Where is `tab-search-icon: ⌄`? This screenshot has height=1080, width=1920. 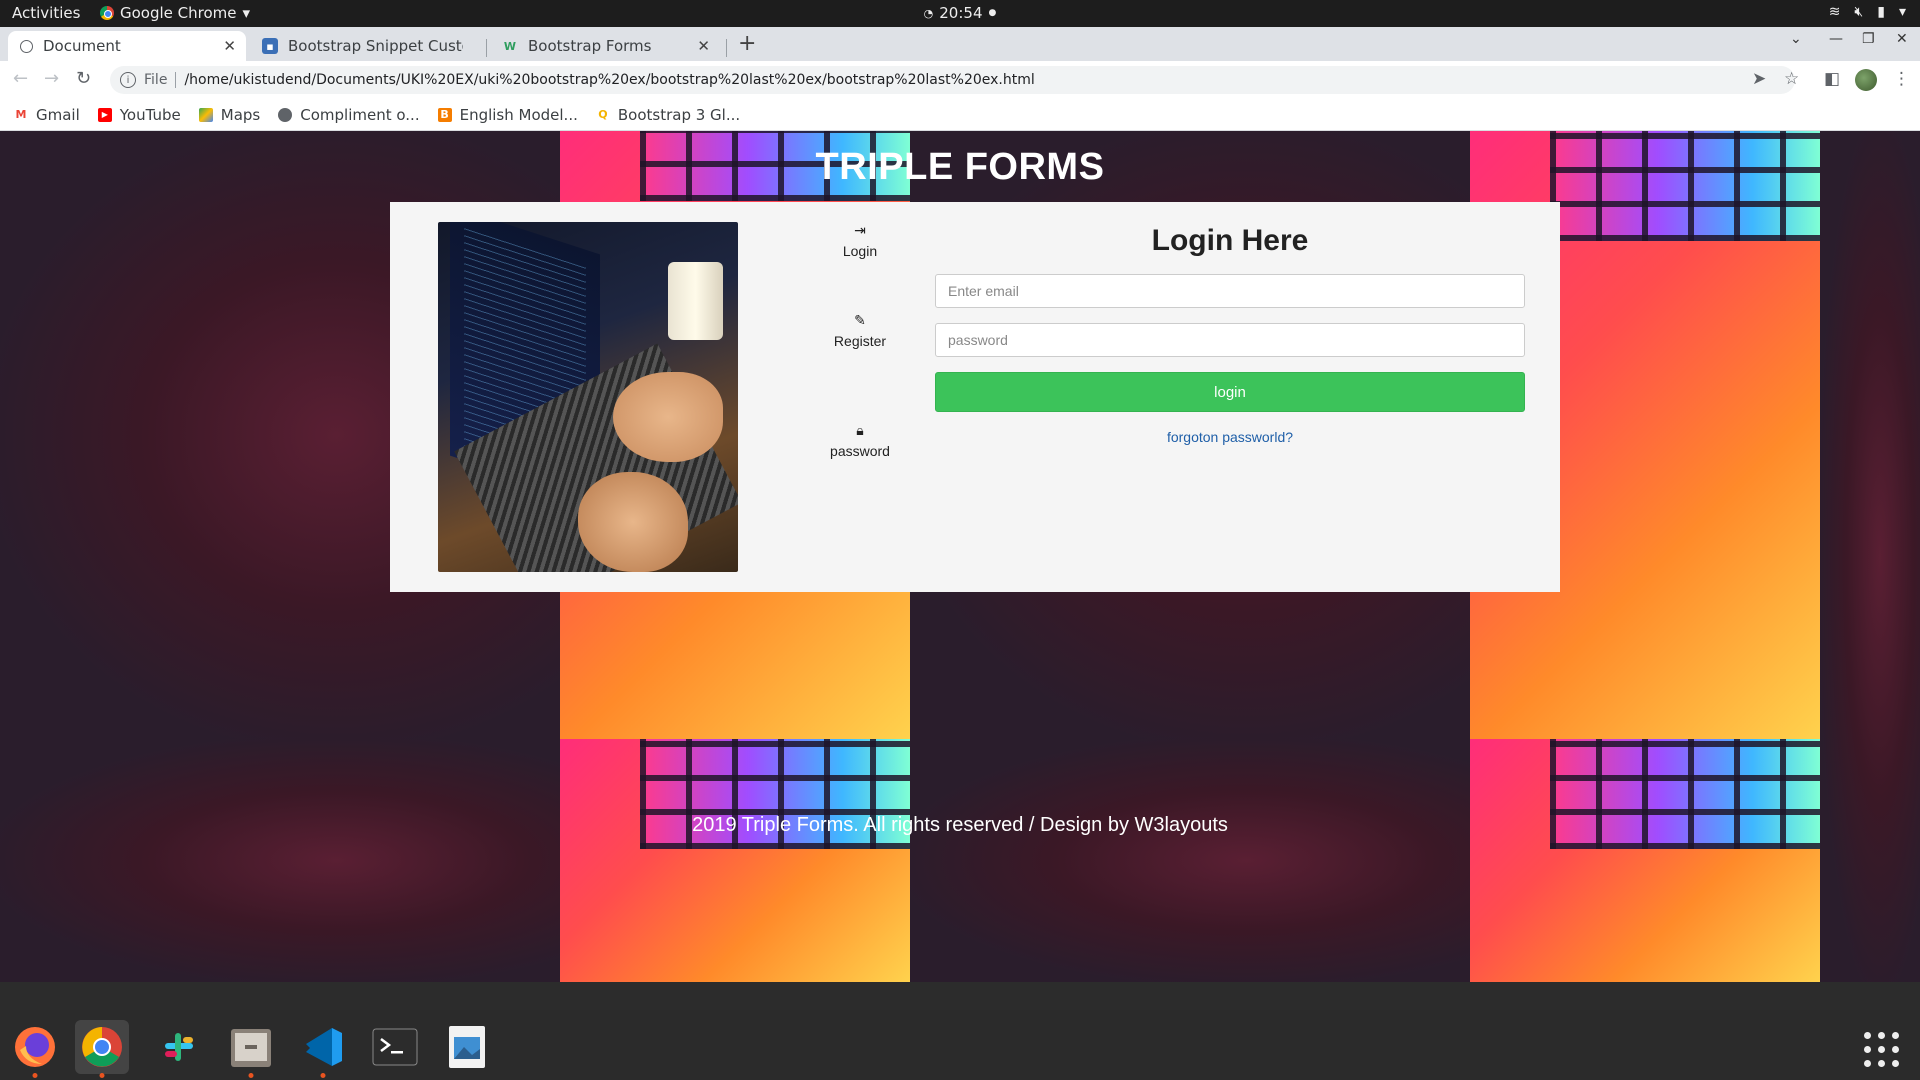
tab-search-icon: ⌄ is located at coordinates (1796, 39).